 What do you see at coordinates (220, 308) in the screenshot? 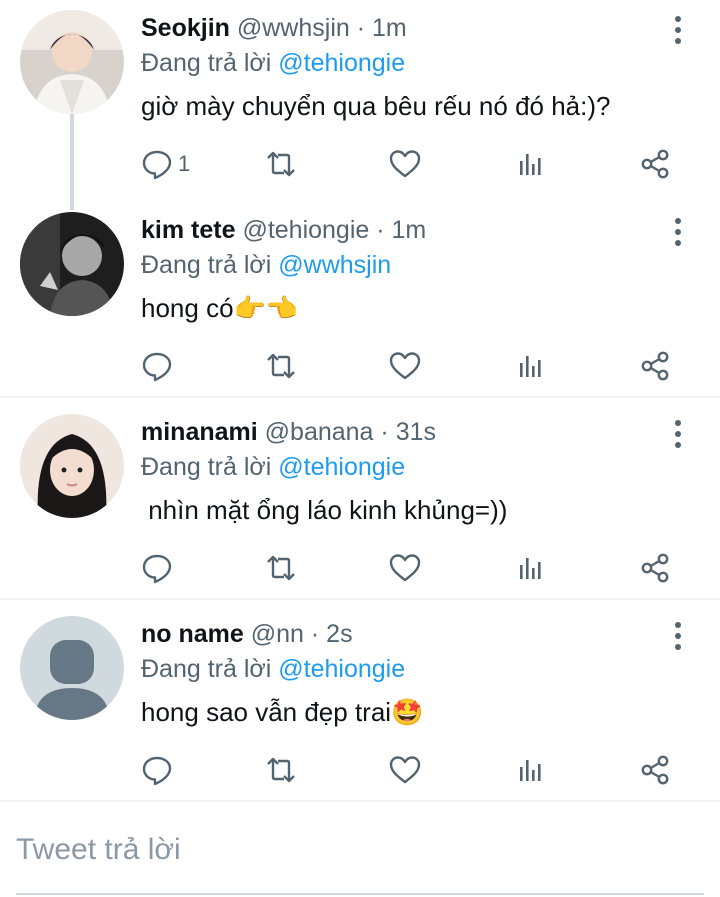
I see `tweet-text: hong có👉👈` at bounding box center [220, 308].